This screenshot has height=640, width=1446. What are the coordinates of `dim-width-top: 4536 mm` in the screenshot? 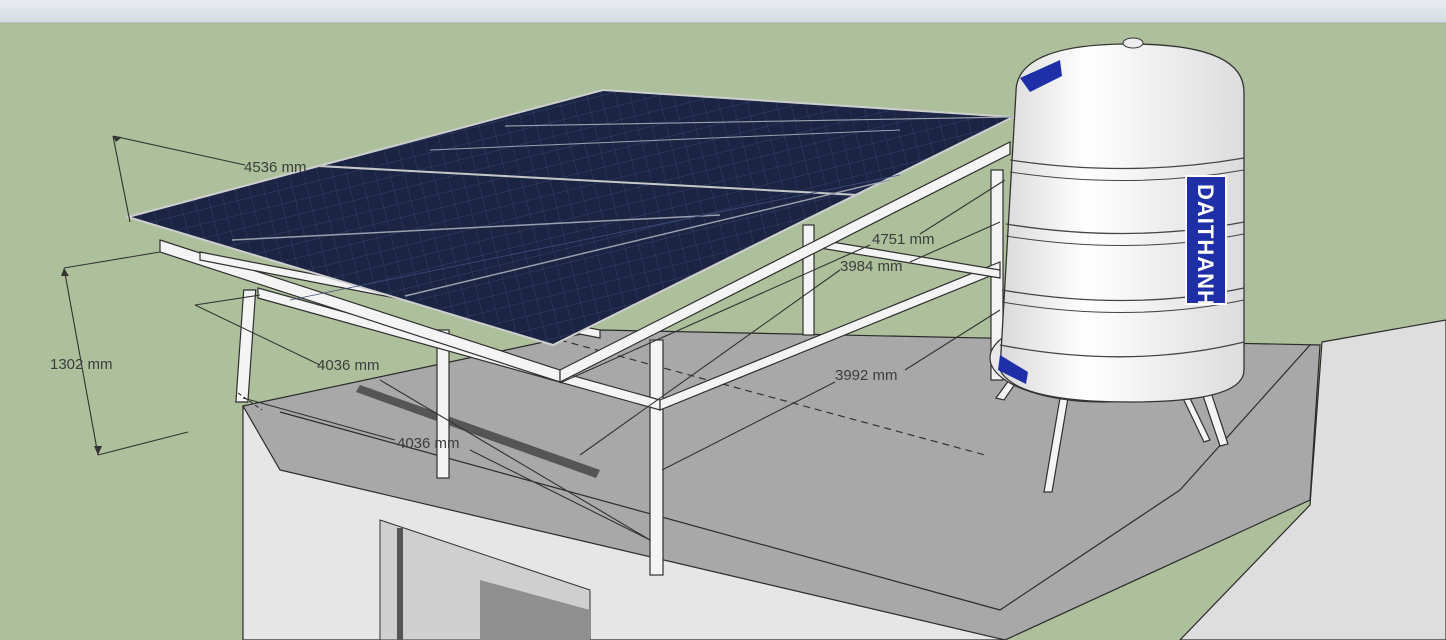 It's located at (275, 167).